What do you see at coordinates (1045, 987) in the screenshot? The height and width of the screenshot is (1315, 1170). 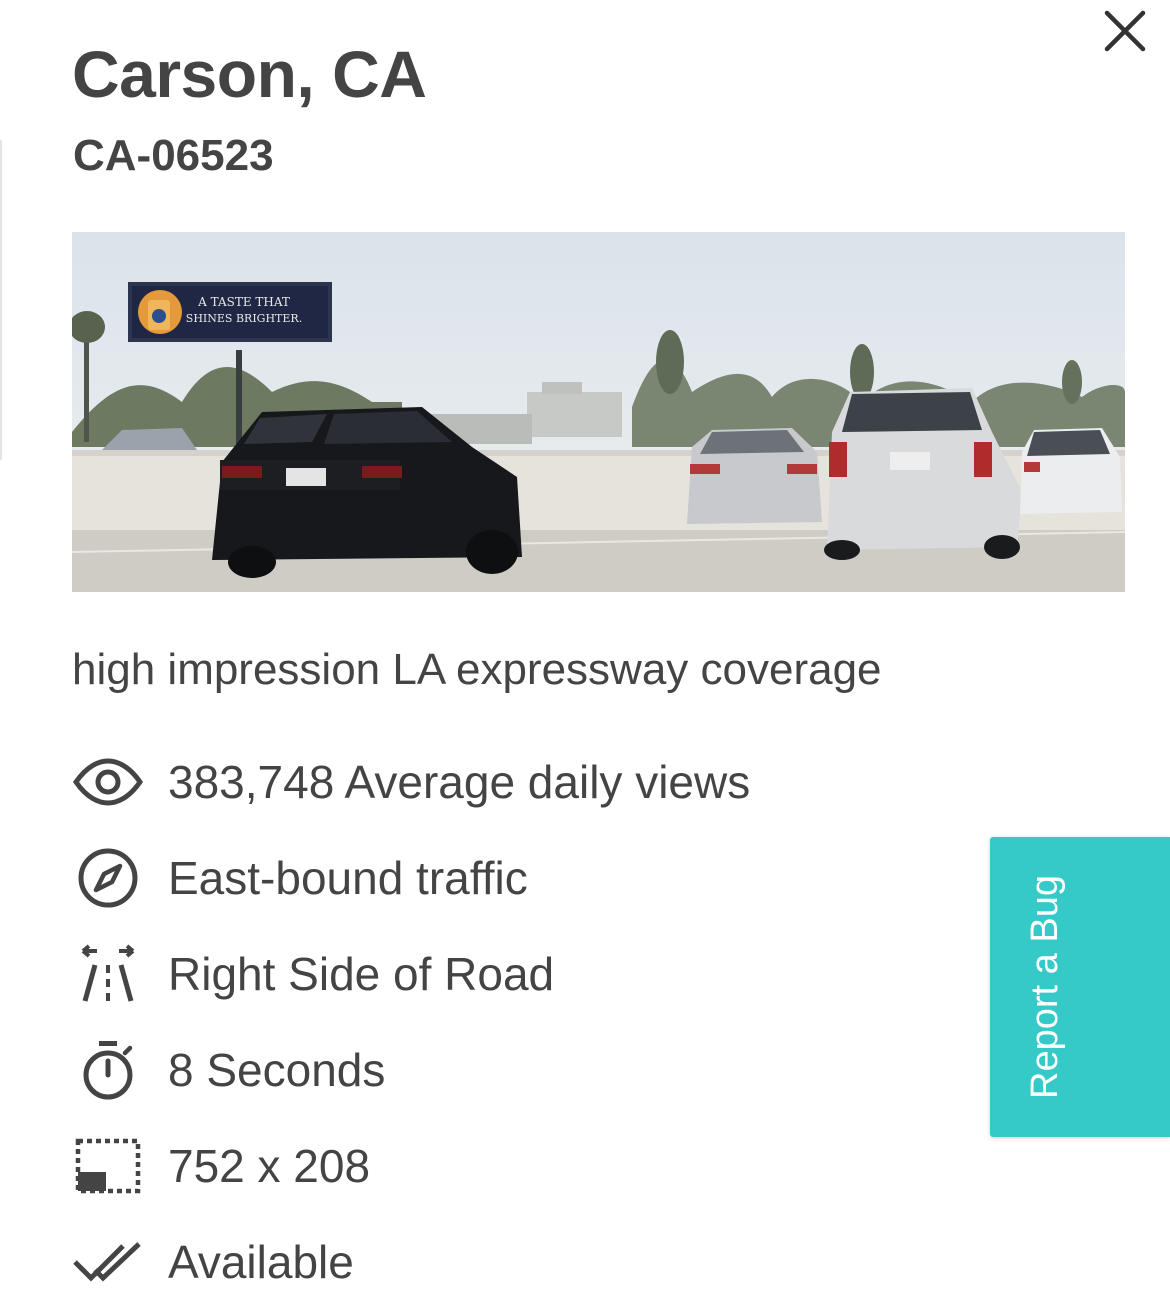 I see `report-bug-label: Report a Bug` at bounding box center [1045, 987].